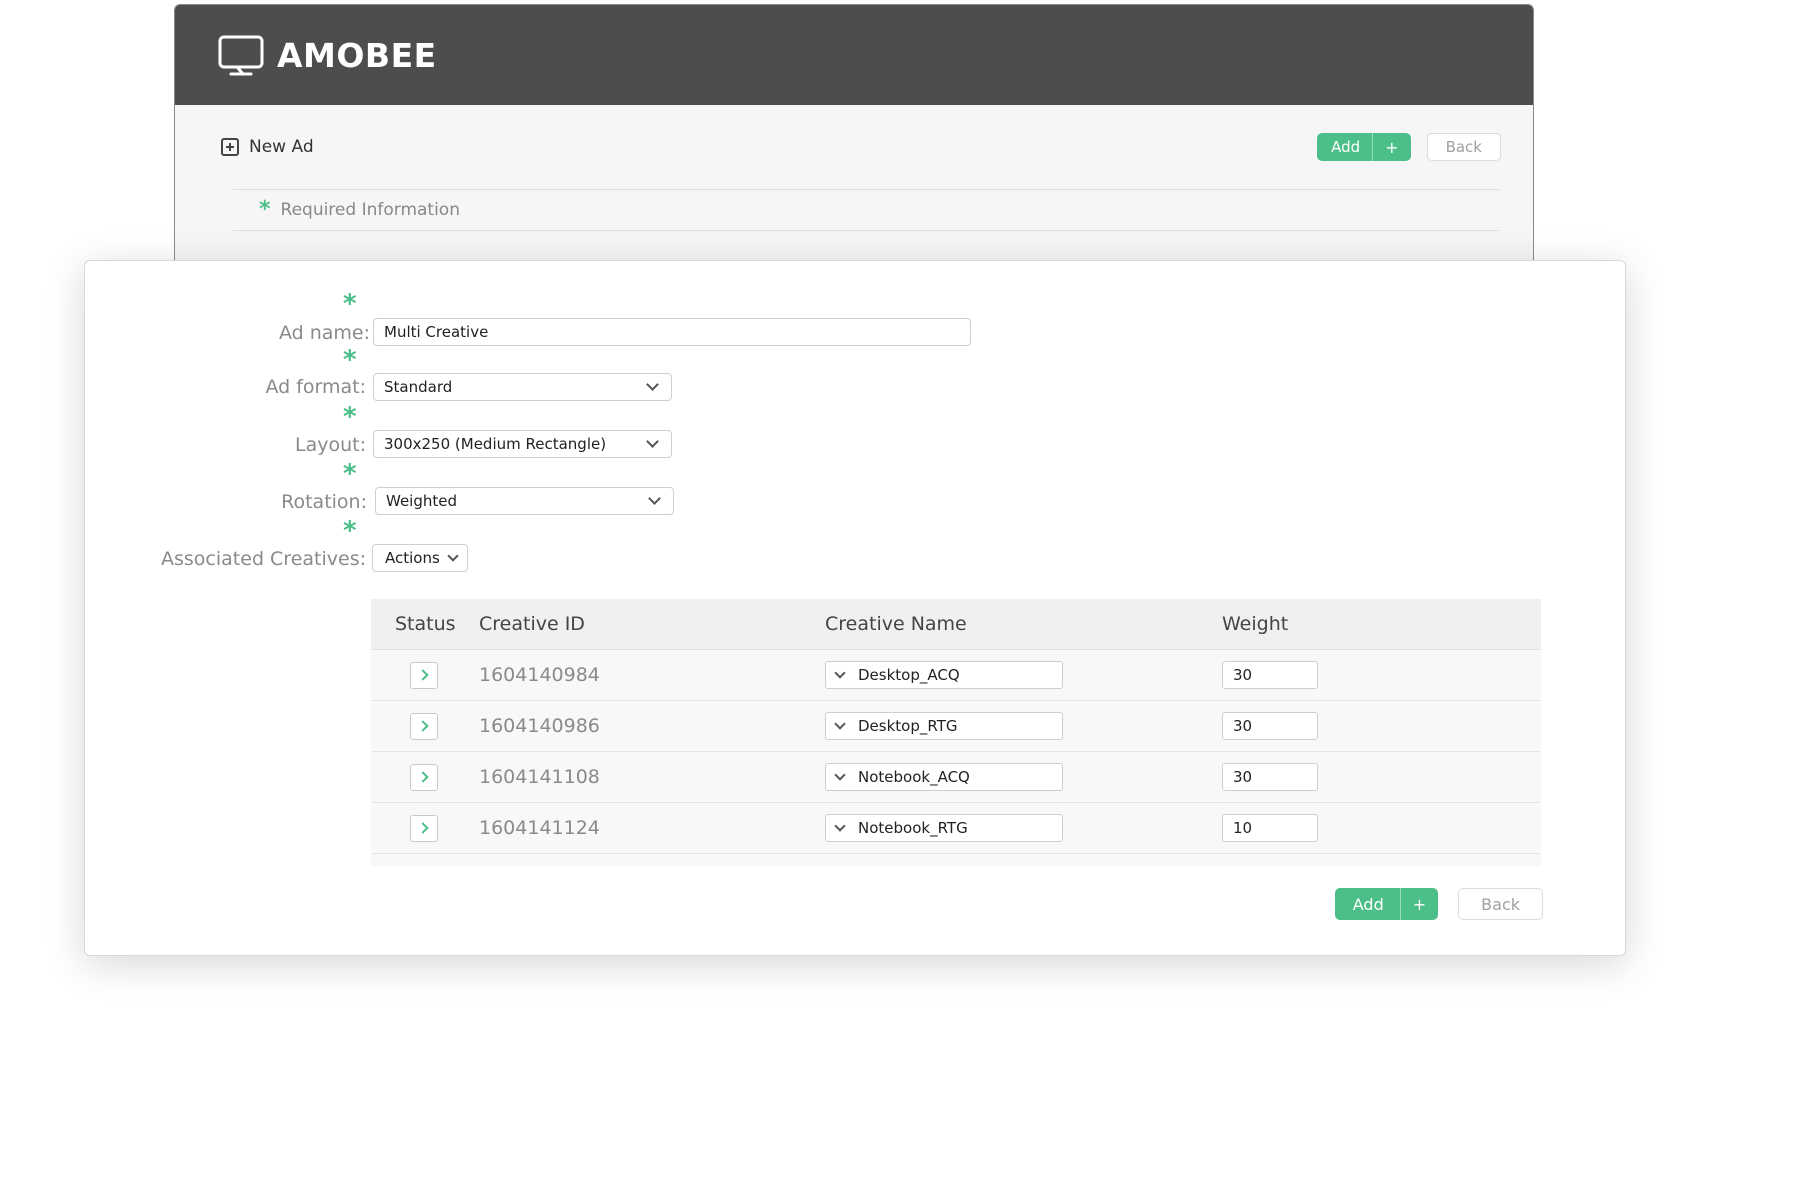 The image size is (1800, 1200). I want to click on new-ad-label: New Ad, so click(281, 147).